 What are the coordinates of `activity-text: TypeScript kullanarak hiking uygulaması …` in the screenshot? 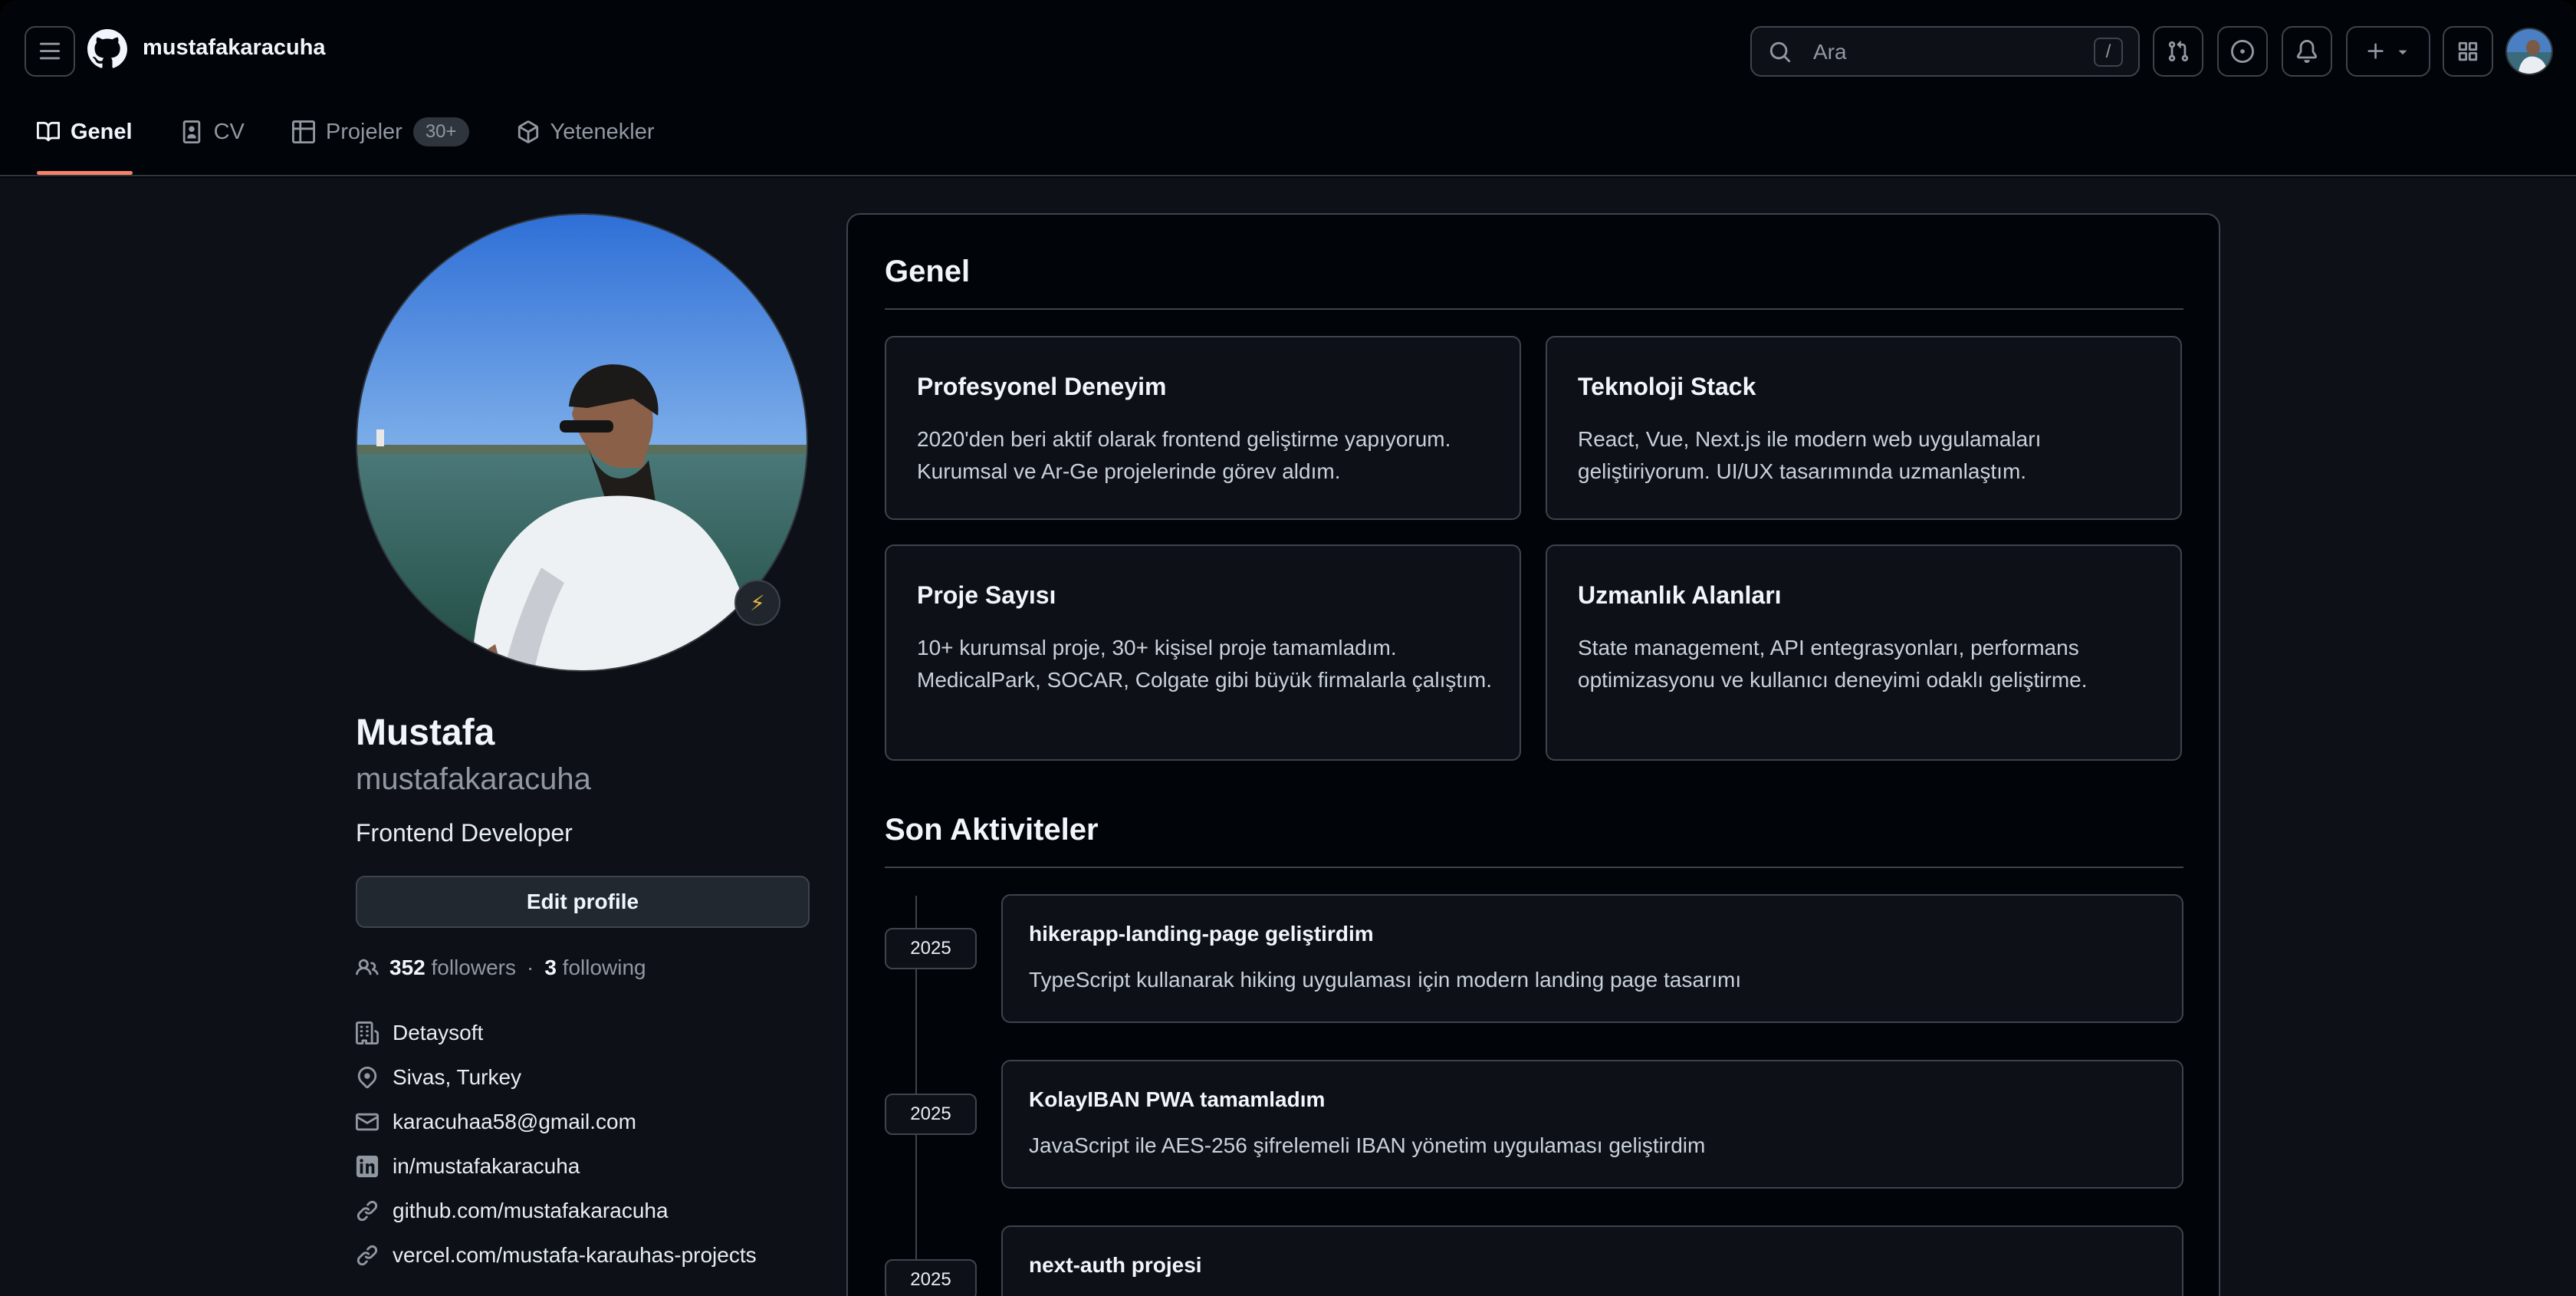 It's located at (1385, 980).